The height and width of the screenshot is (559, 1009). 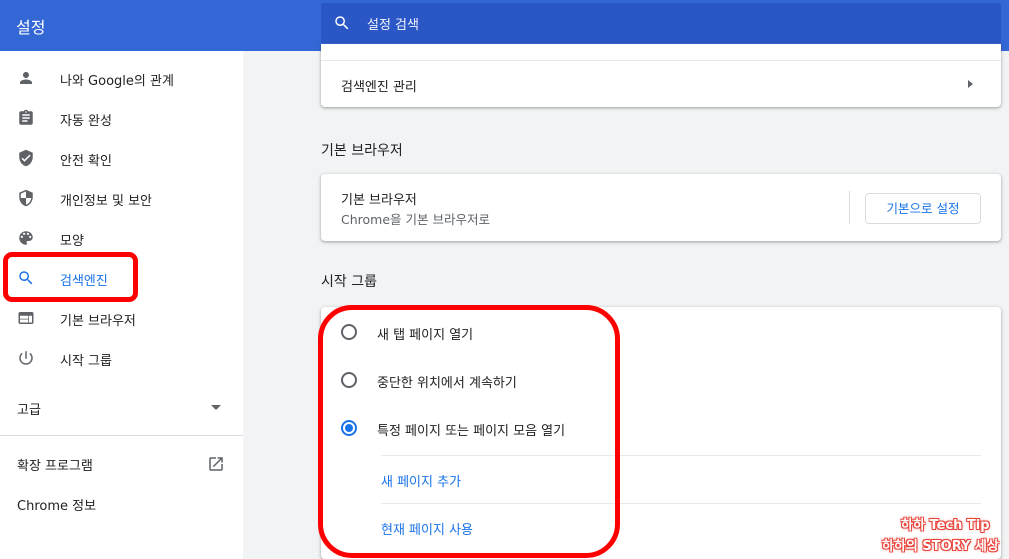 What do you see at coordinates (661, 60) in the screenshot?
I see `card-separator` at bounding box center [661, 60].